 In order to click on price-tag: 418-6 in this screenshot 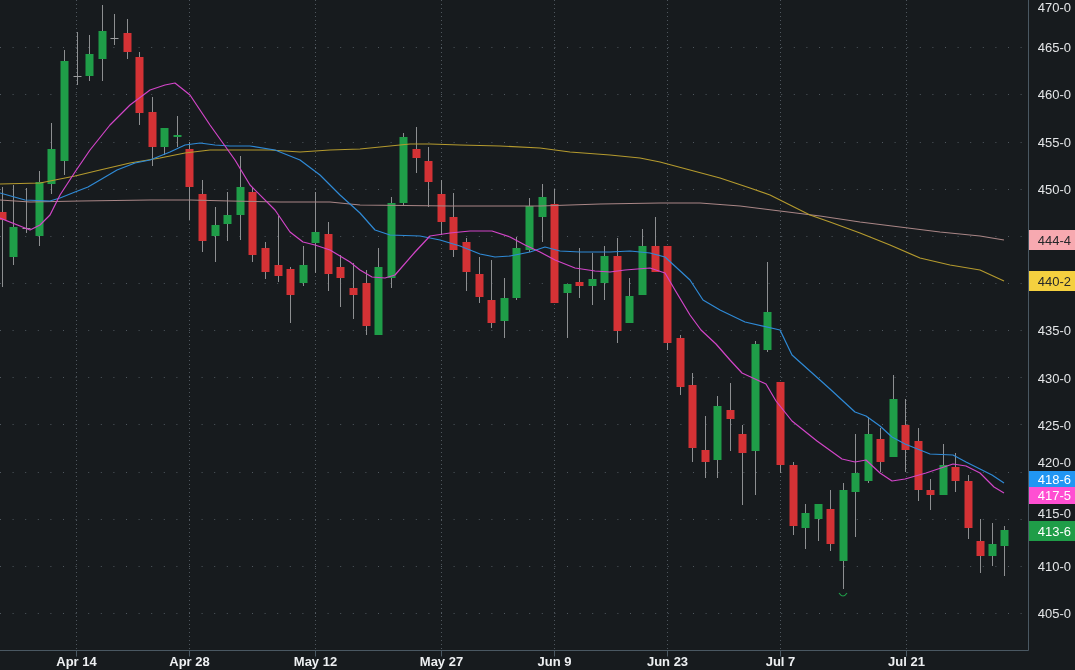, I will do `click(1052, 479)`.